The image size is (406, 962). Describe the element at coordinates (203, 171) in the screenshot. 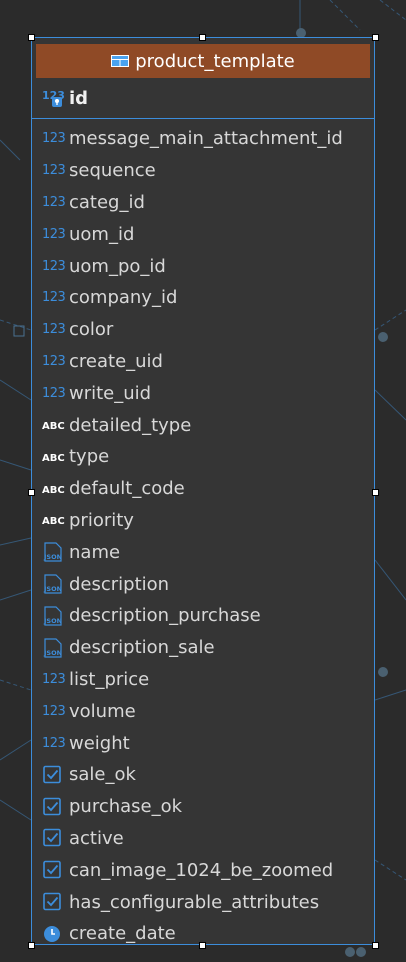

I see `column-row: 123 sequence` at that location.